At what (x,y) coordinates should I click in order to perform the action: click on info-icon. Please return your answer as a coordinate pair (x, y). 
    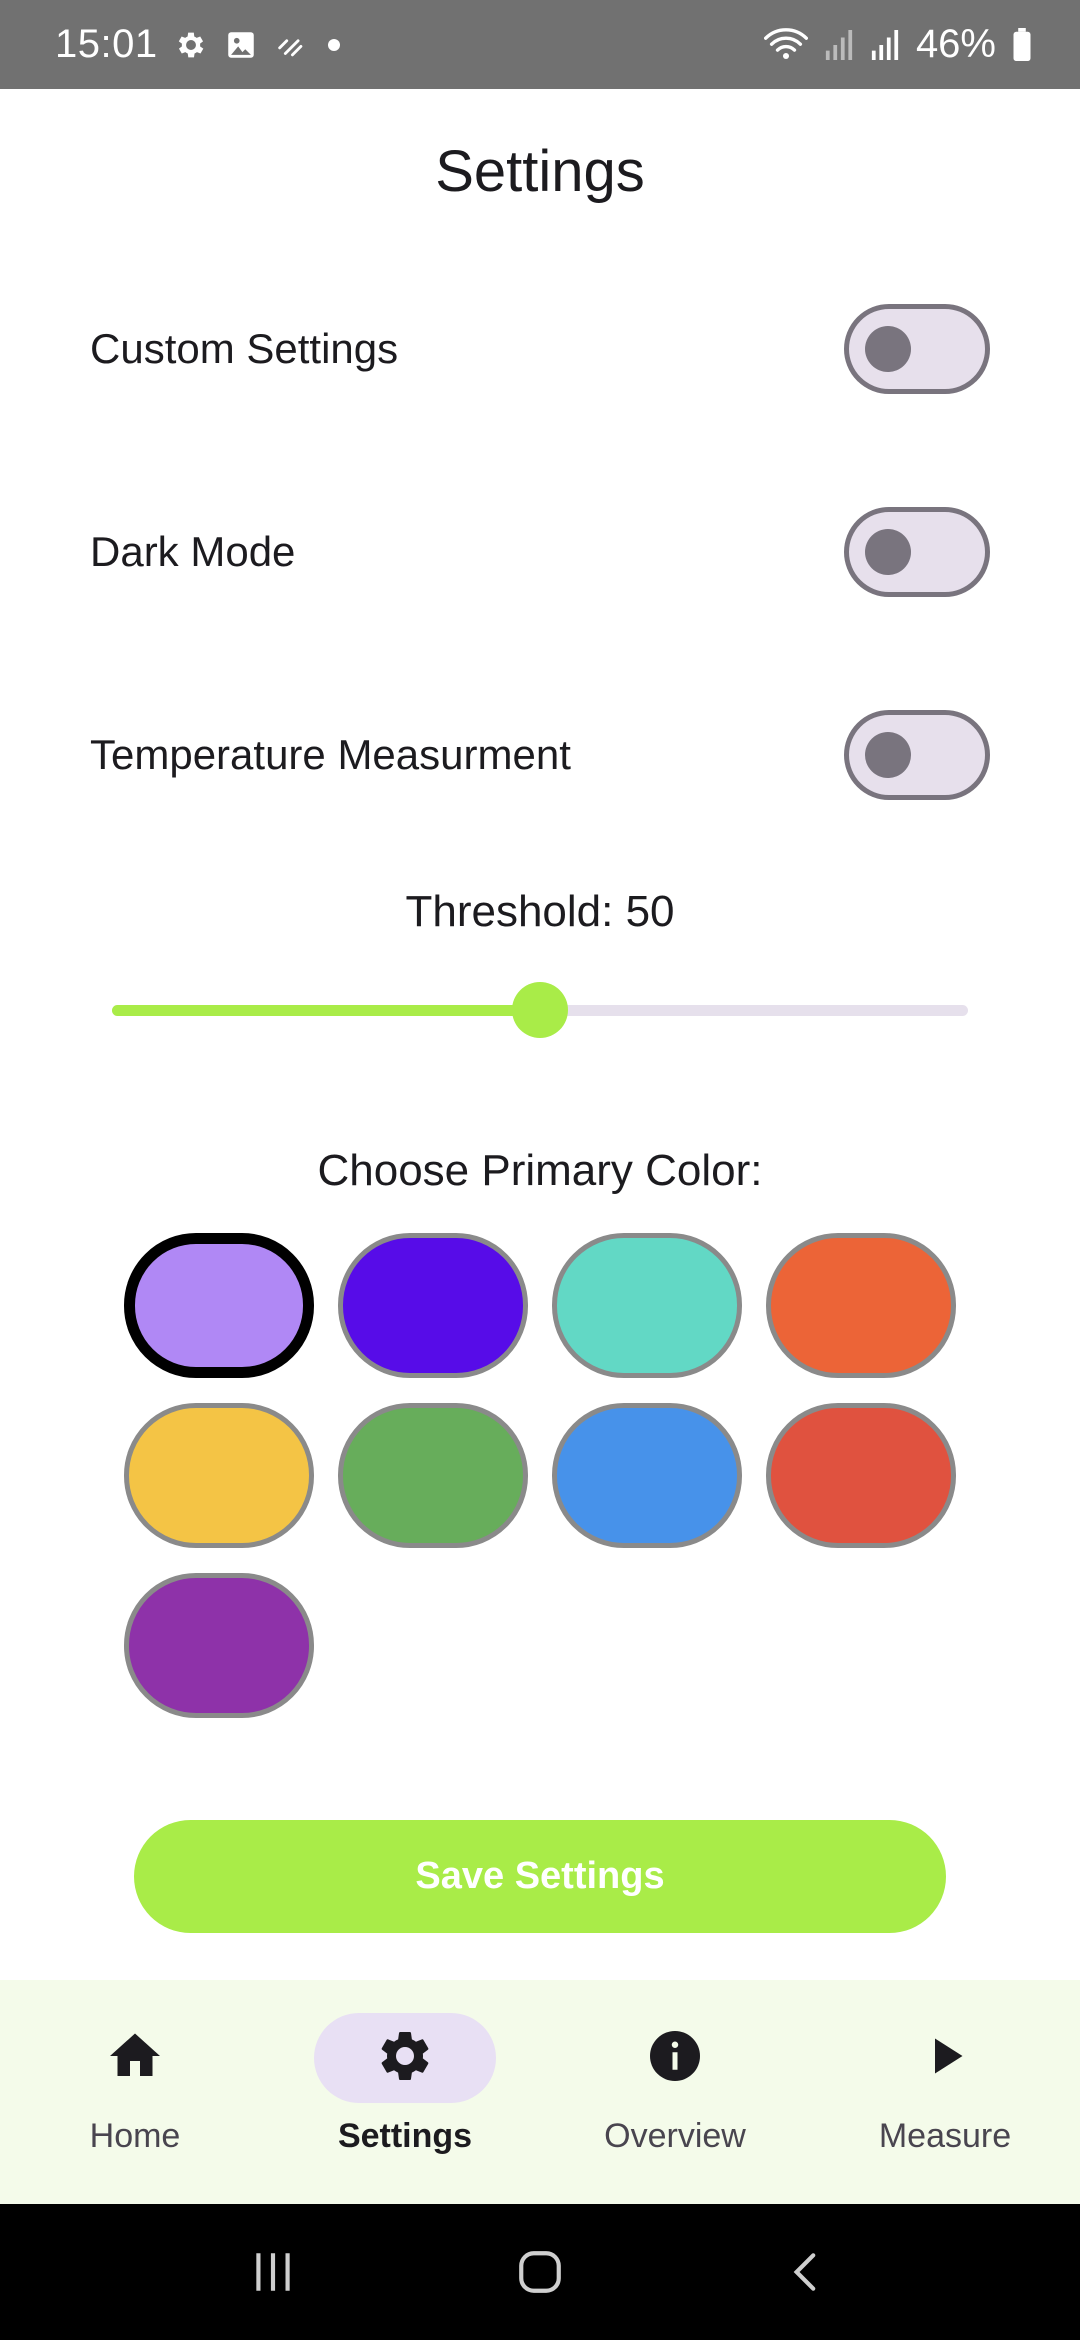
    Looking at the image, I should click on (675, 2058).